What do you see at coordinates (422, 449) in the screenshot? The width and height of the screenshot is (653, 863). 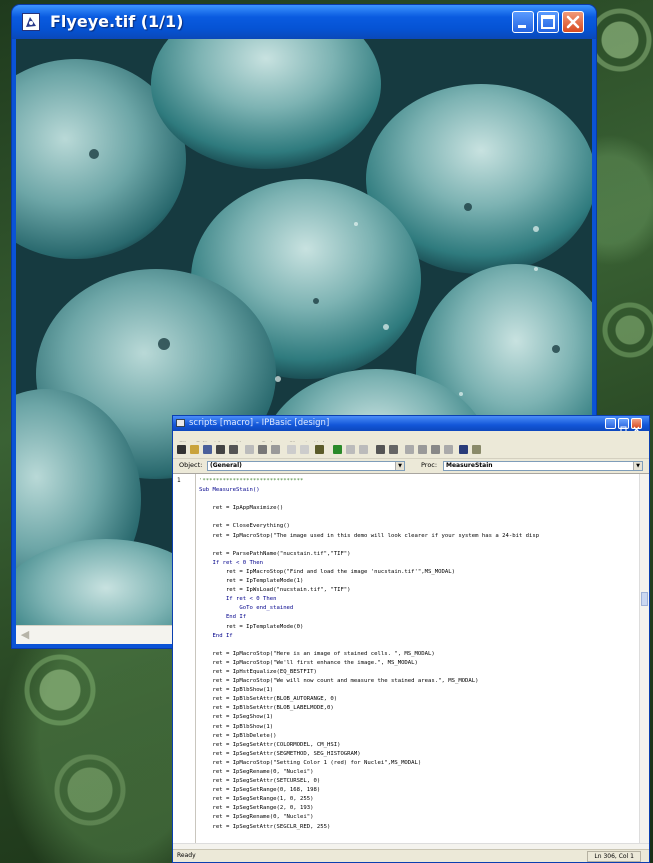 I see `toolbar-step-over-icon` at bounding box center [422, 449].